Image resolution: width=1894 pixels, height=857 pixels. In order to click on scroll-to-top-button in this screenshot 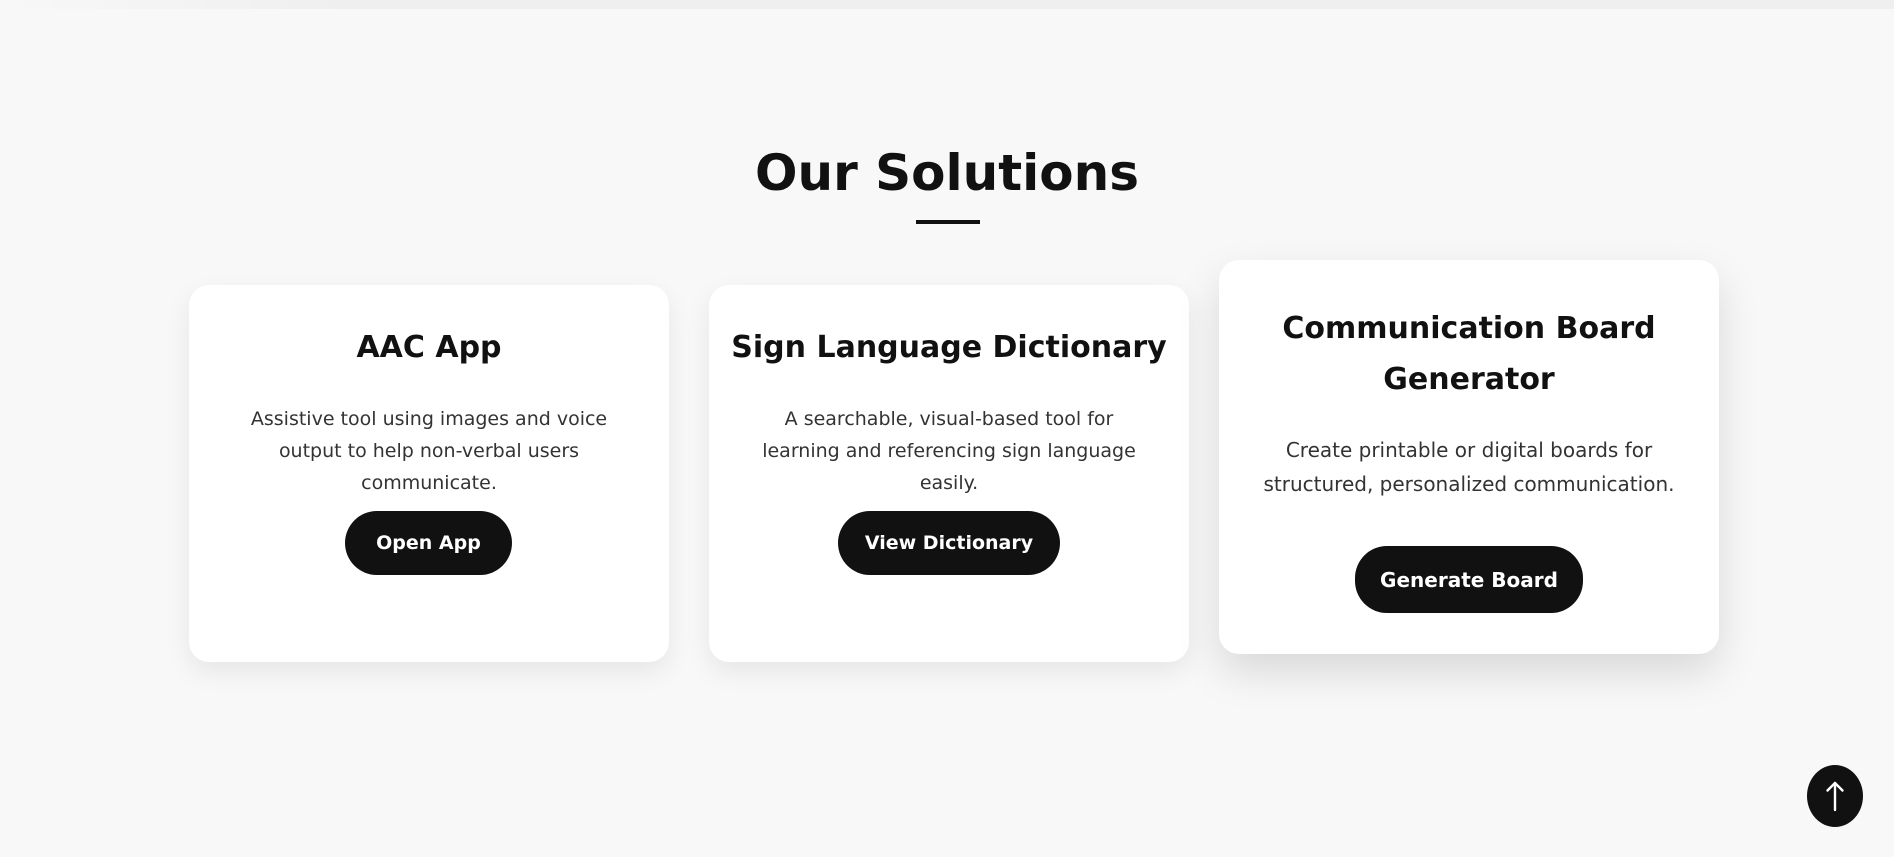, I will do `click(1835, 796)`.